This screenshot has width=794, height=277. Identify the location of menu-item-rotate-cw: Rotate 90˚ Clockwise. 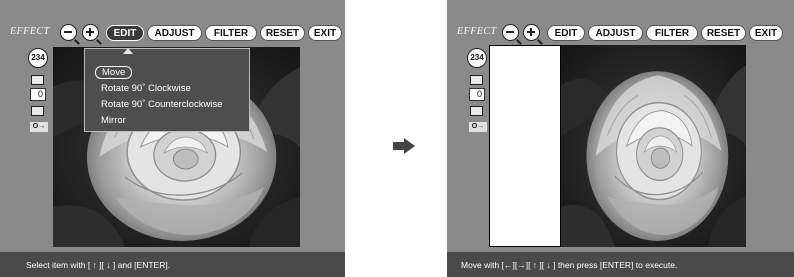
(146, 88).